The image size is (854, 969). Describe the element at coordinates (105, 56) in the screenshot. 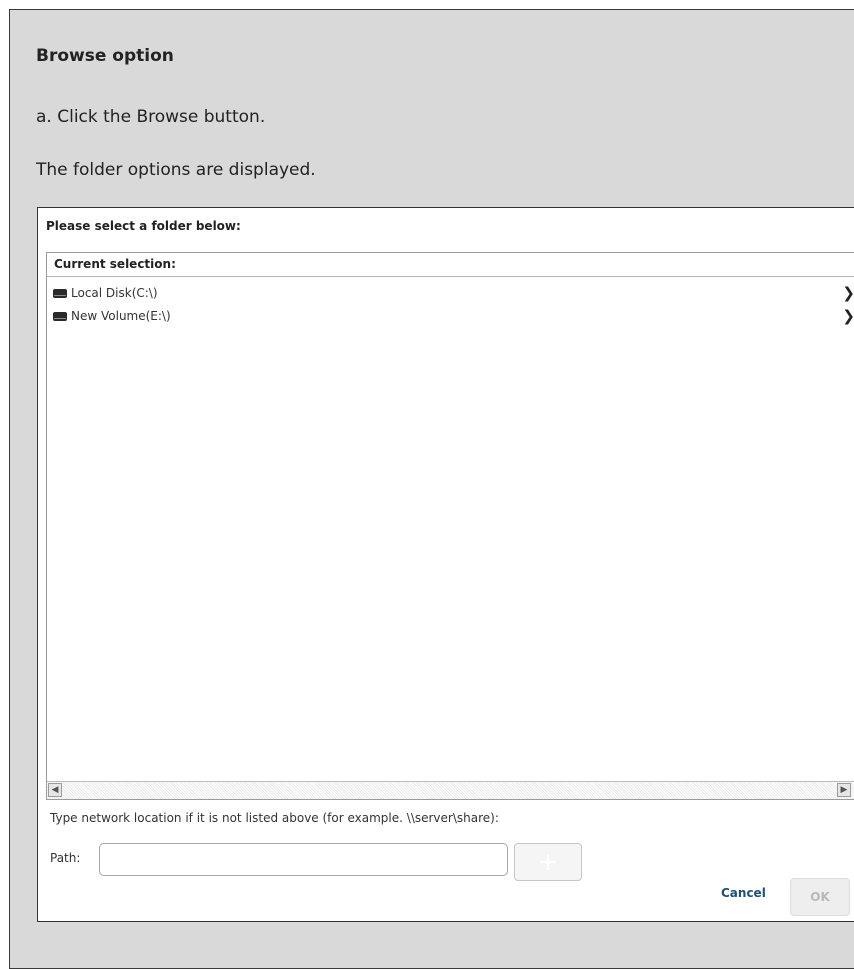

I see `section-heading: Browse option` at that location.